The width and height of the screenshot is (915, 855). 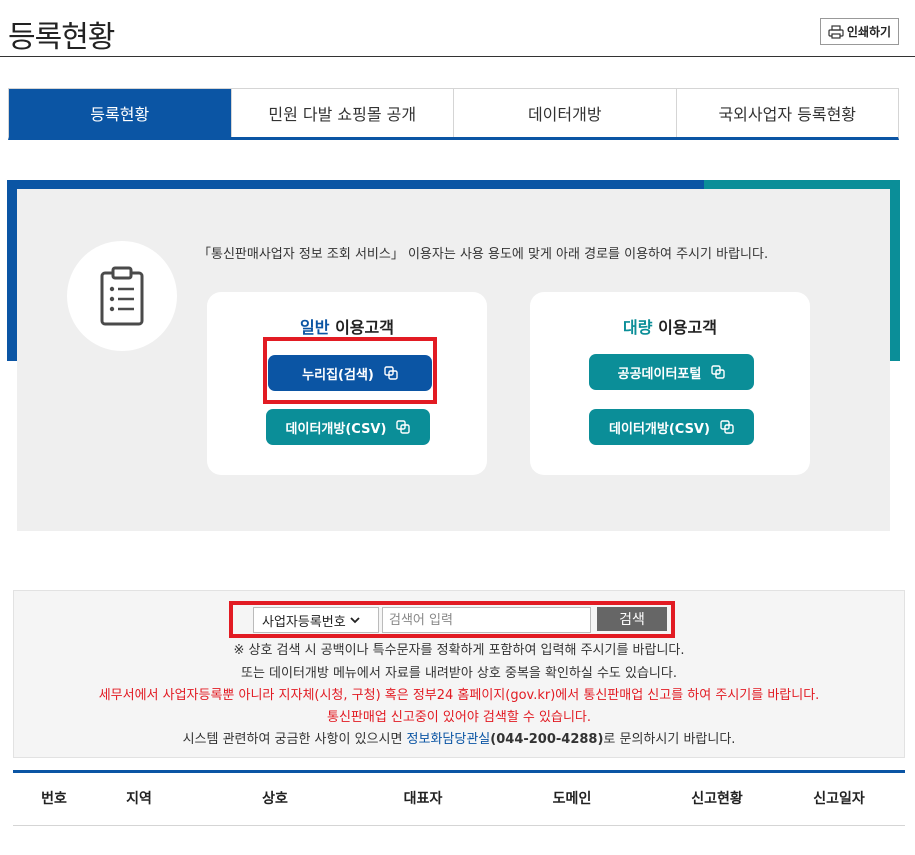 What do you see at coordinates (836, 31) in the screenshot?
I see `printer-icon` at bounding box center [836, 31].